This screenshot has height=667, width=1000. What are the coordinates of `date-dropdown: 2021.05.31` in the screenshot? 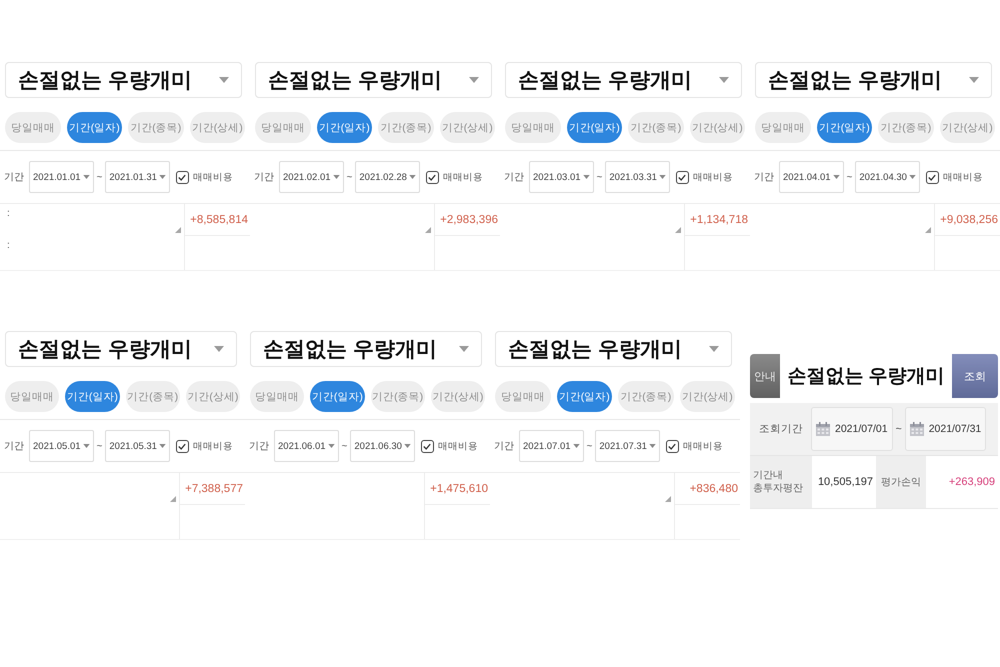 It's located at (137, 446).